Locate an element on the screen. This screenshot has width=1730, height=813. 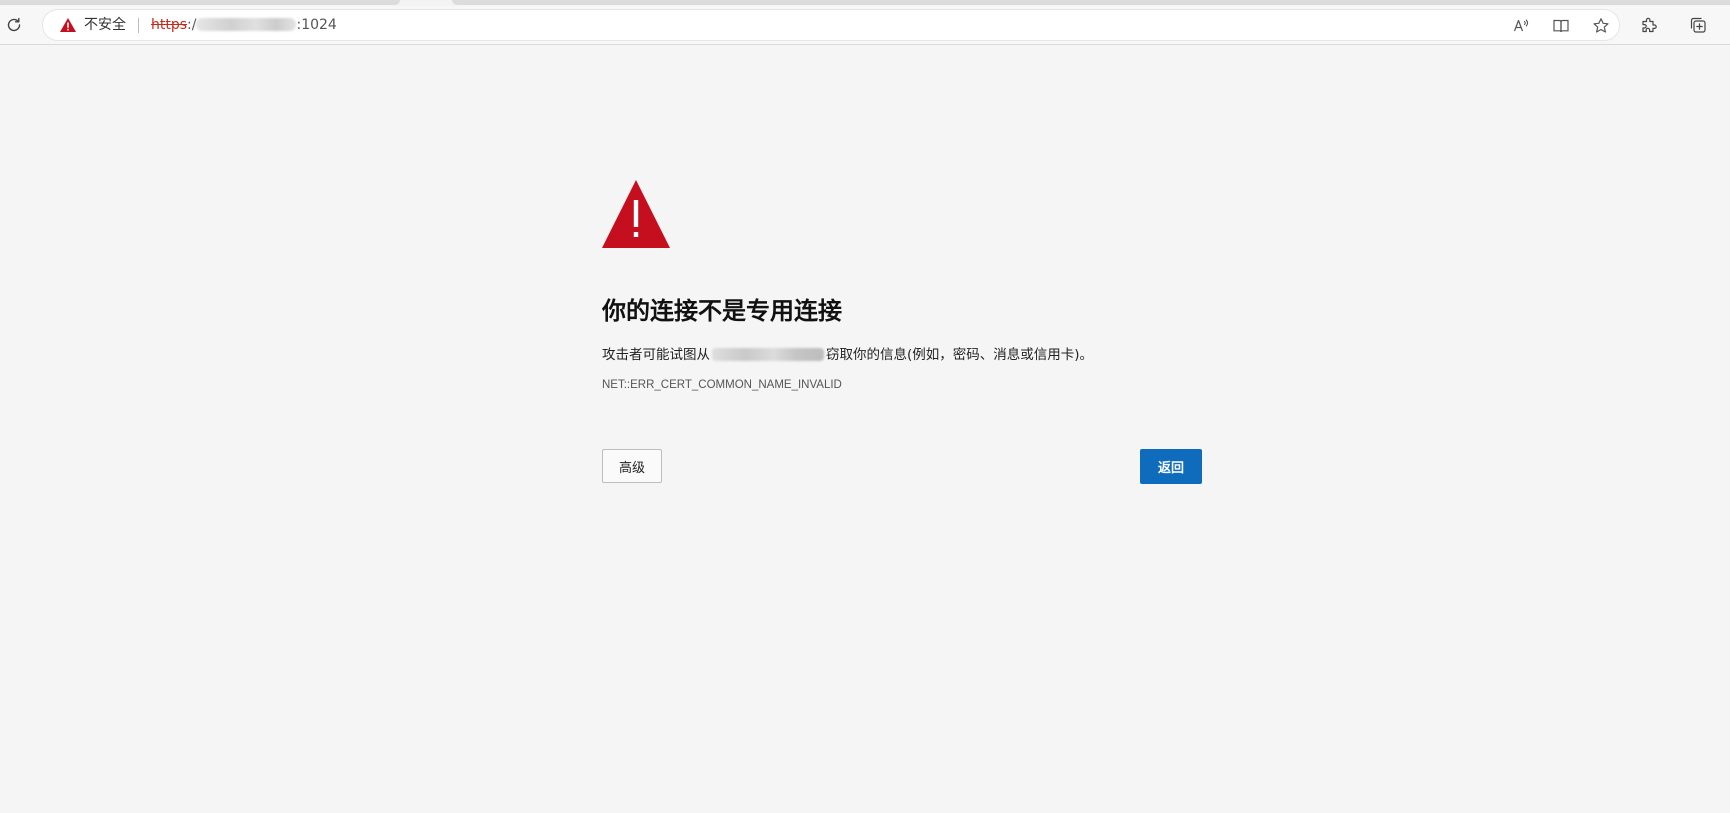
url-text: https:/ :1024 is located at coordinates (244, 25).